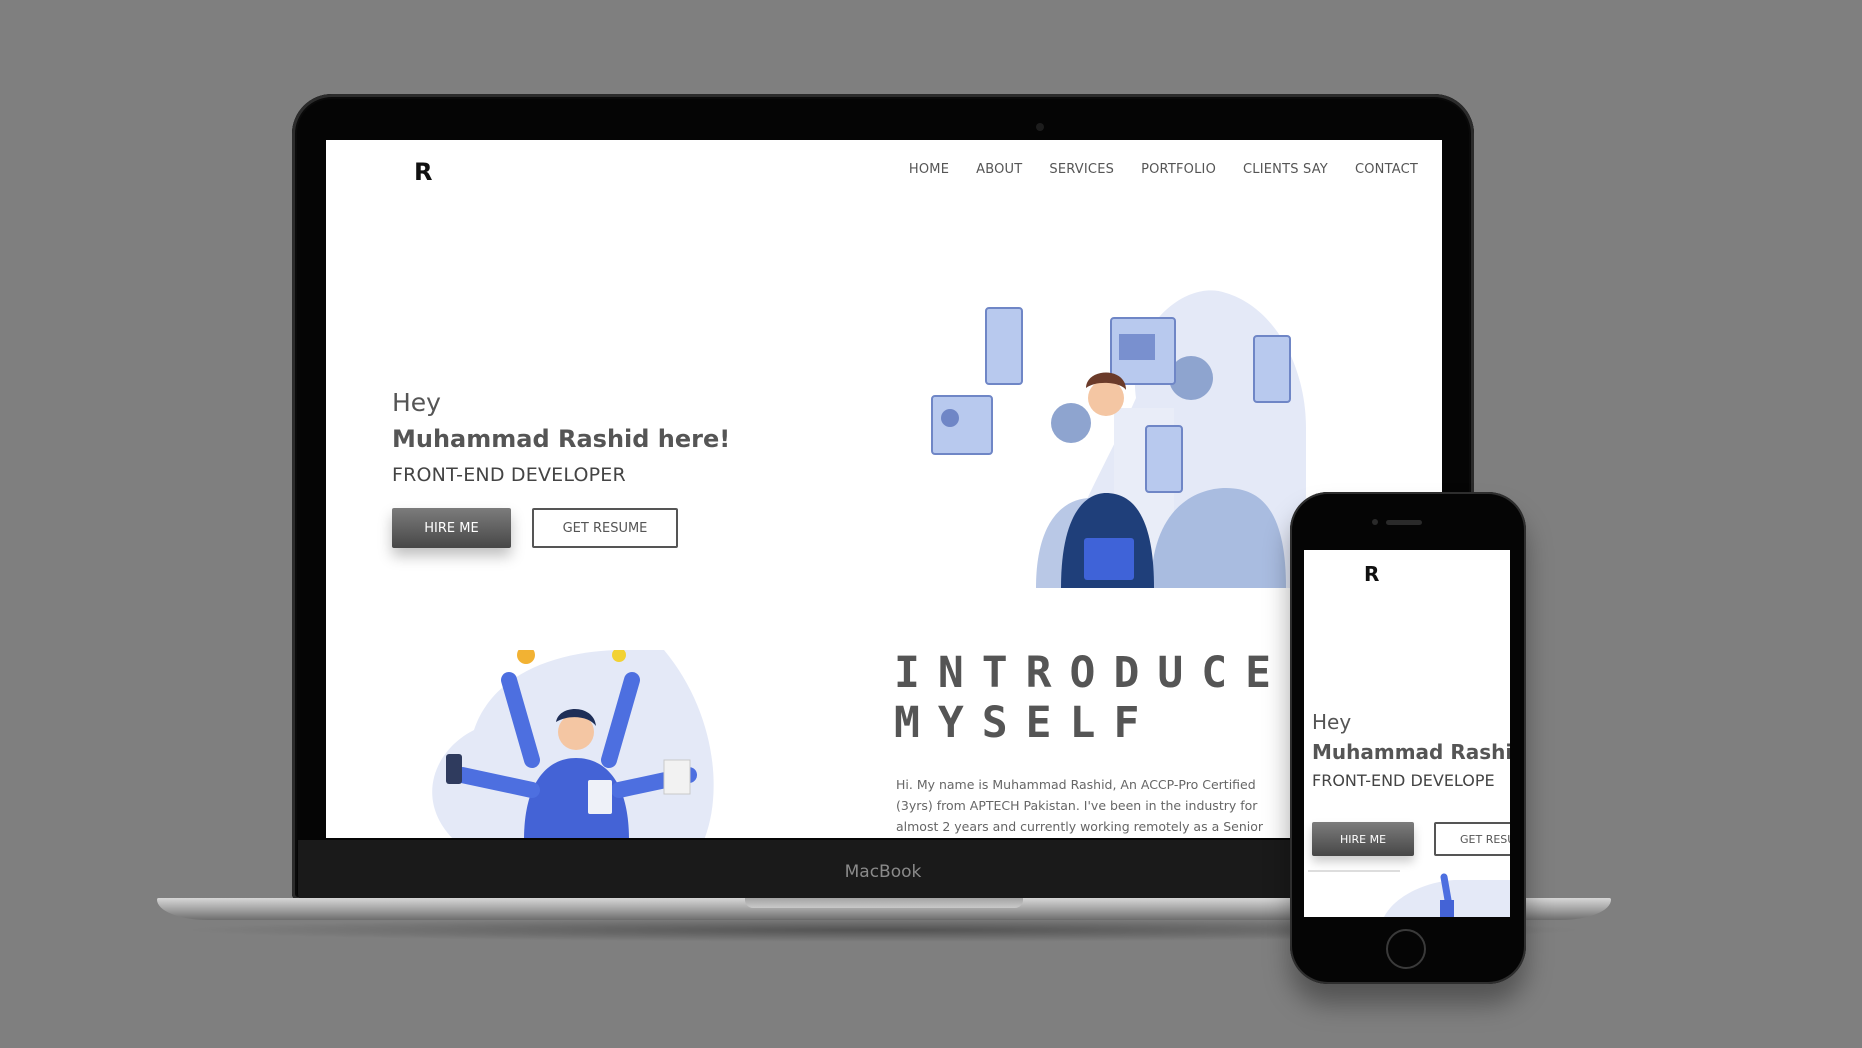 This screenshot has height=1048, width=1862. I want to click on nav-services: SERVICES, so click(1081, 169).